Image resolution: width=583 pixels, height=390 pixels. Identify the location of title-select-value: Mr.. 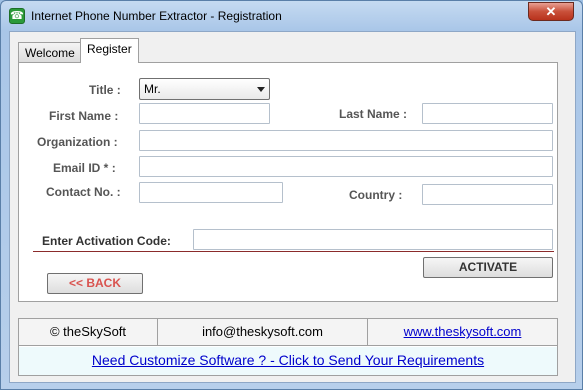
(152, 89).